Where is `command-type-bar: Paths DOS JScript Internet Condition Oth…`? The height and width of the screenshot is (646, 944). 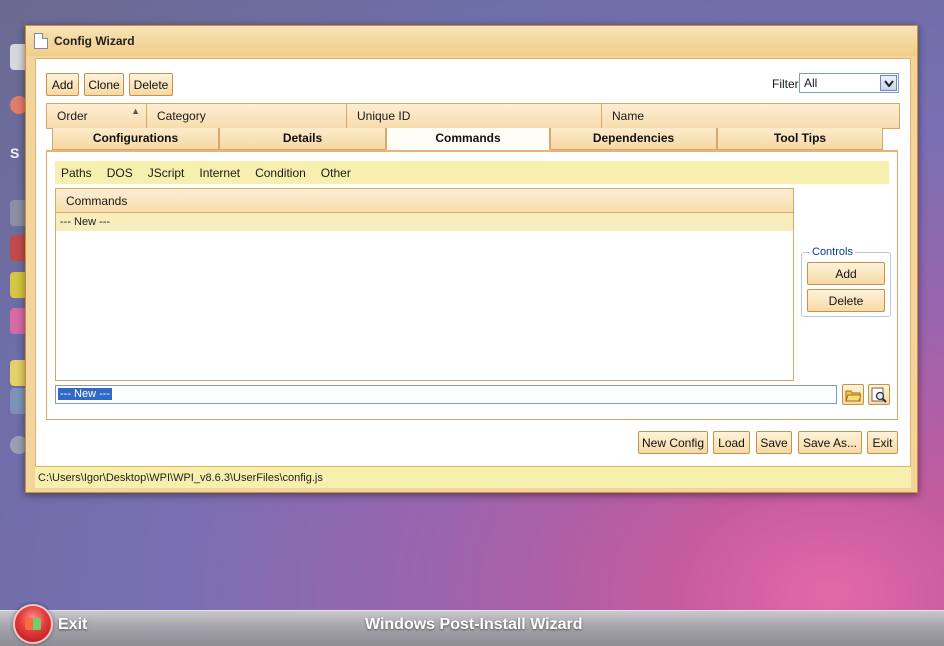
command-type-bar: Paths DOS JScript Internet Condition Oth… is located at coordinates (472, 172).